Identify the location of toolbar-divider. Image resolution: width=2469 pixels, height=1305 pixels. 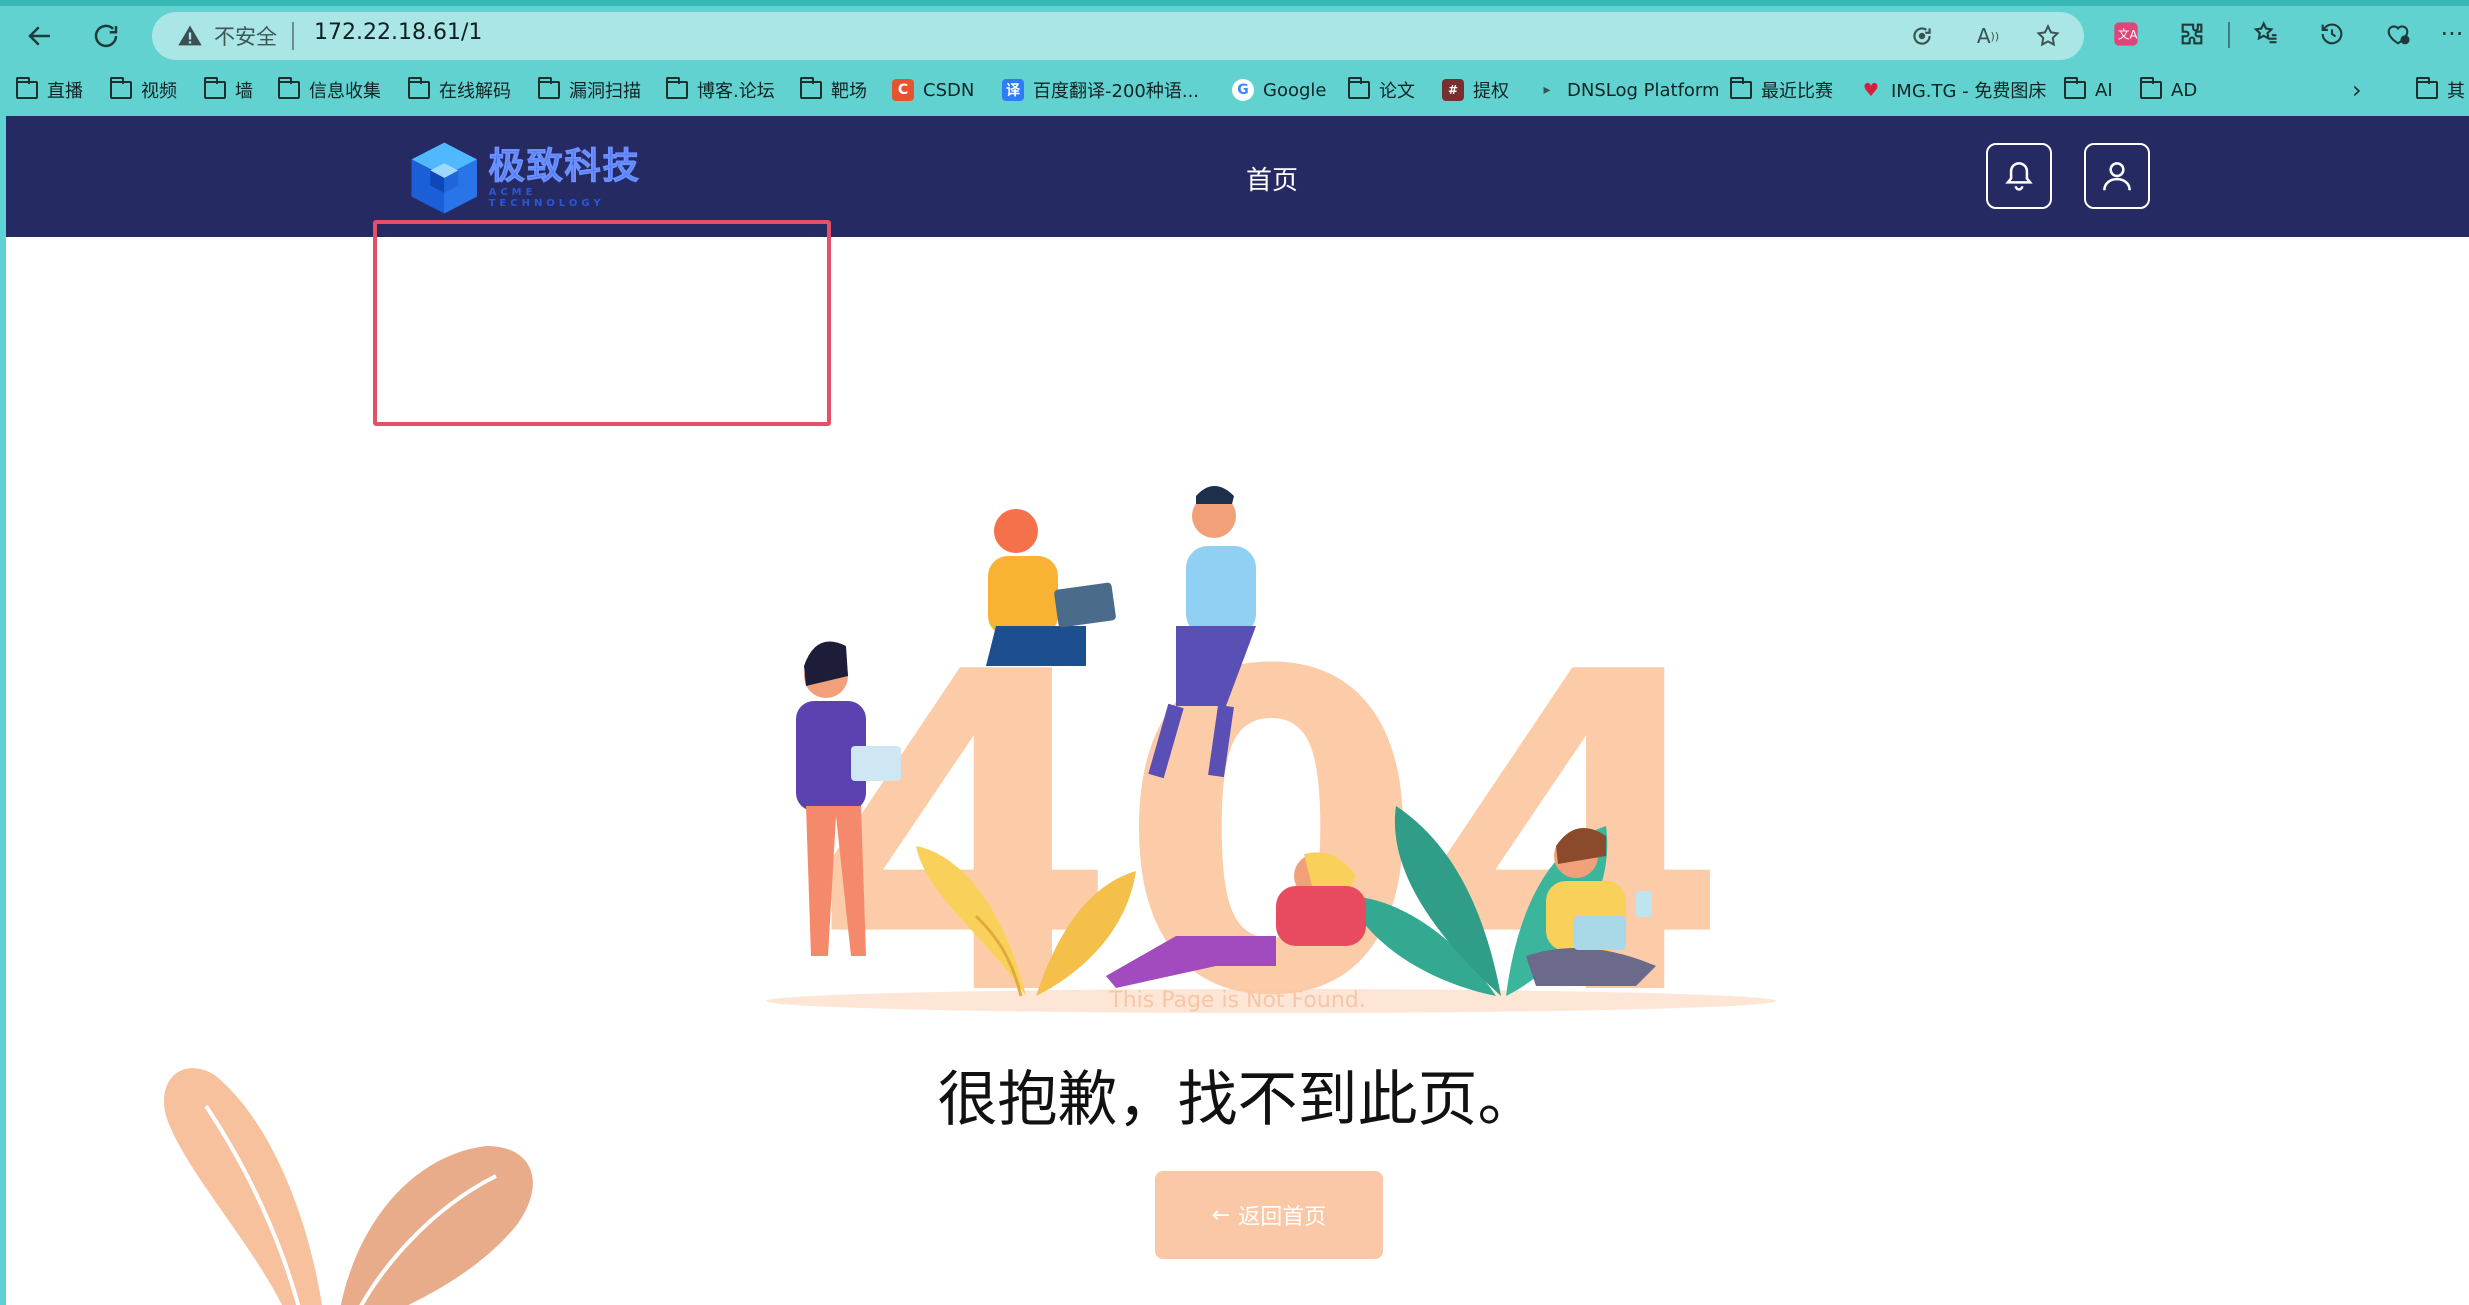
(2229, 35).